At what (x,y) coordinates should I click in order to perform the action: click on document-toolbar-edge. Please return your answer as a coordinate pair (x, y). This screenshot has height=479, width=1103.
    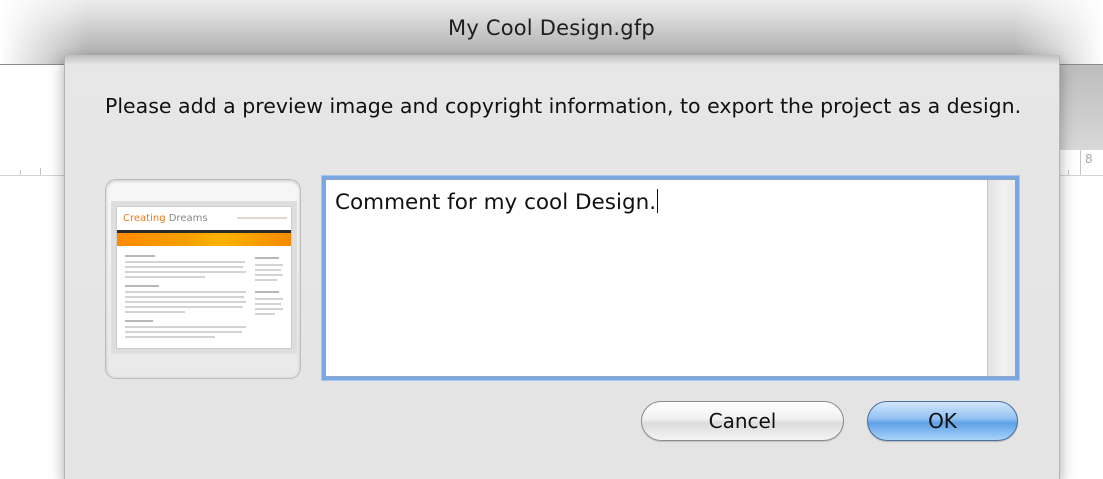
    Looking at the image, I should click on (1080, 107).